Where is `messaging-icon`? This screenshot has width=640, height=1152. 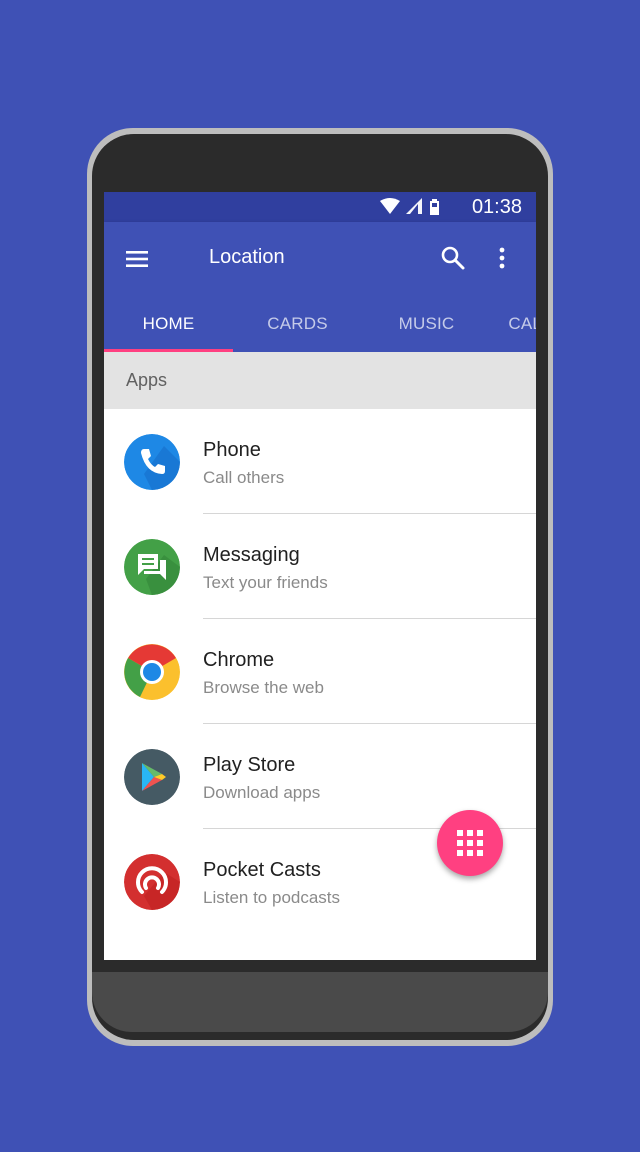 messaging-icon is located at coordinates (152, 567).